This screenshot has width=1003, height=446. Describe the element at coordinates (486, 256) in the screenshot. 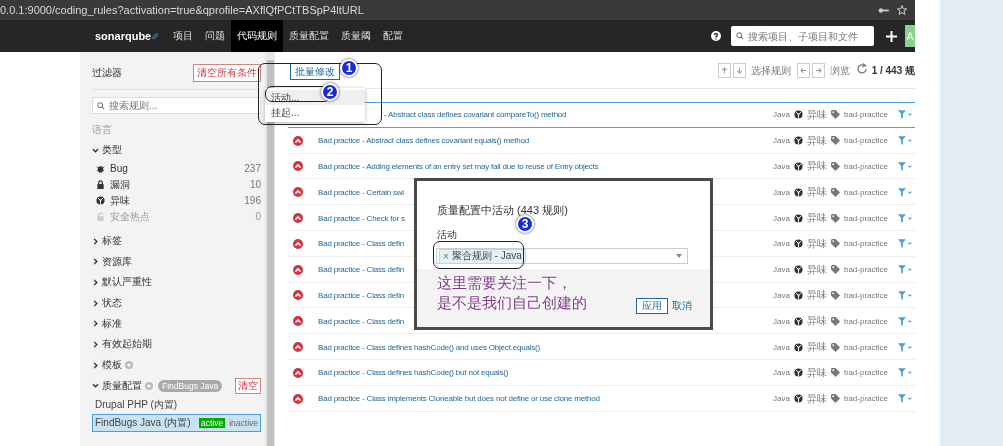

I see `chip-label: 聚合规则 - Java` at that location.